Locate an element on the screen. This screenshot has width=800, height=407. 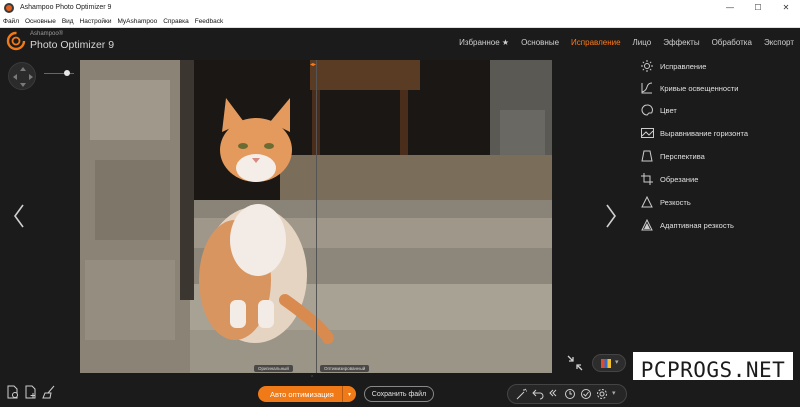
auto-optimize-button: Авто оптимизация ▾ is located at coordinates (307, 394).